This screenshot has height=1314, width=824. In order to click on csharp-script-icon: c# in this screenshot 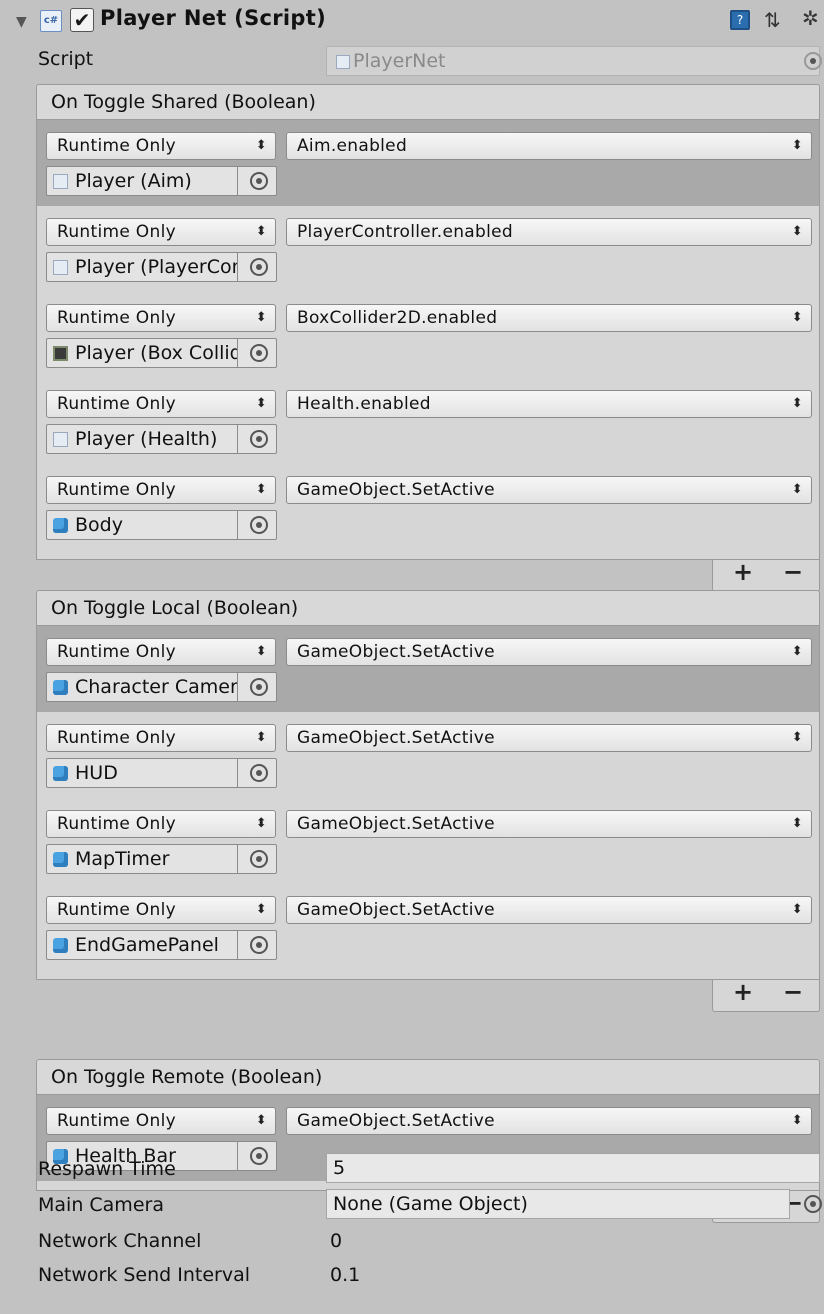, I will do `click(51, 21)`.